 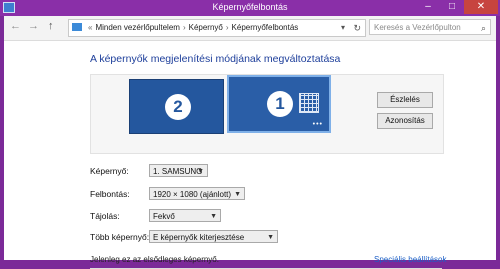 What do you see at coordinates (120, 237) in the screenshot?
I see `multiple-displays-label: Több képernyő:` at bounding box center [120, 237].